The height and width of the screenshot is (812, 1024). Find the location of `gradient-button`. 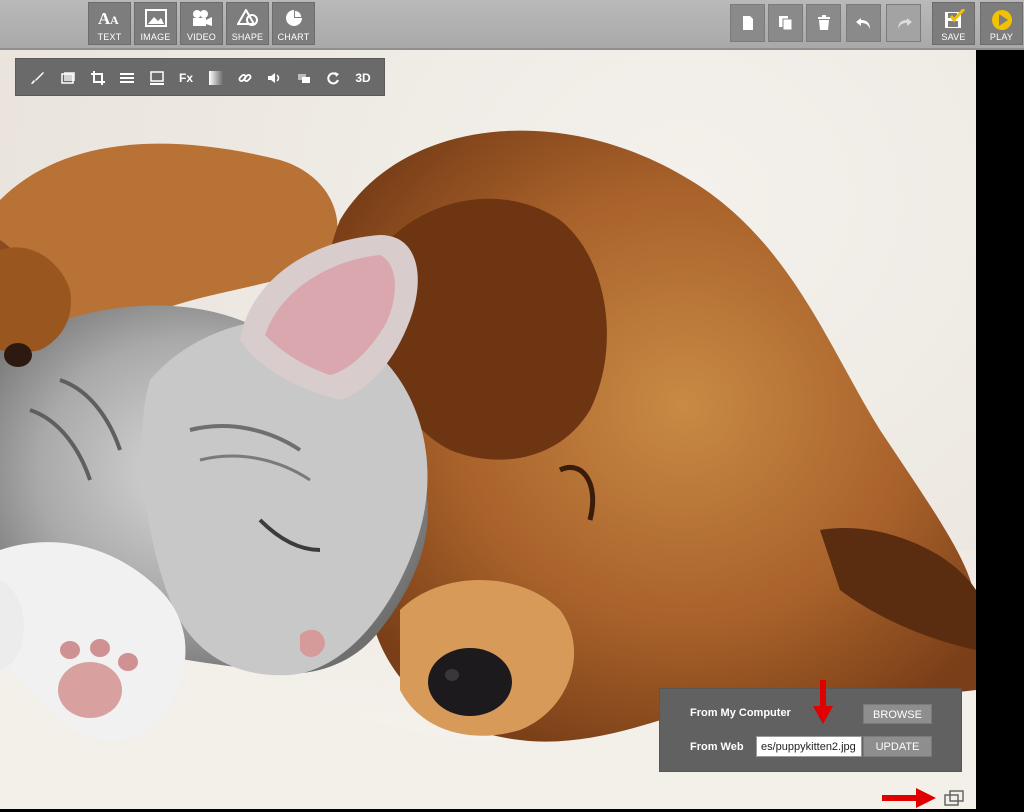

gradient-button is located at coordinates (216, 78).